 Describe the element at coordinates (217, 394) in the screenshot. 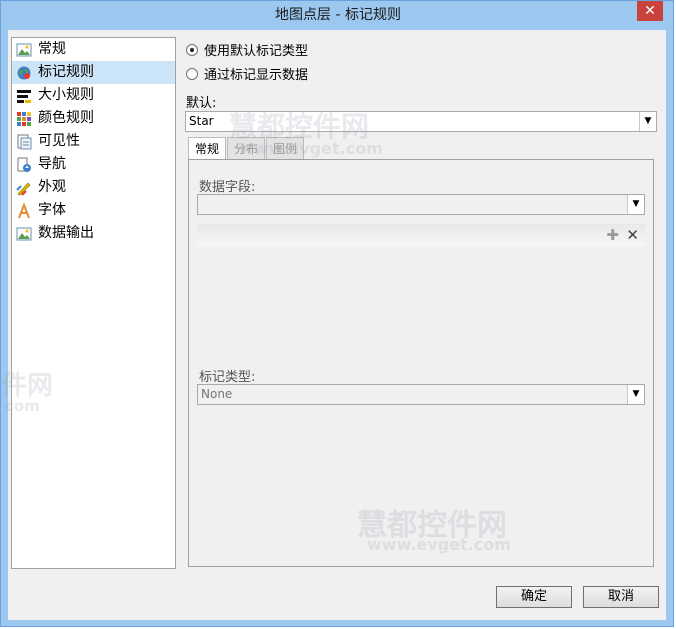

I see `marker-type-value: None` at that location.